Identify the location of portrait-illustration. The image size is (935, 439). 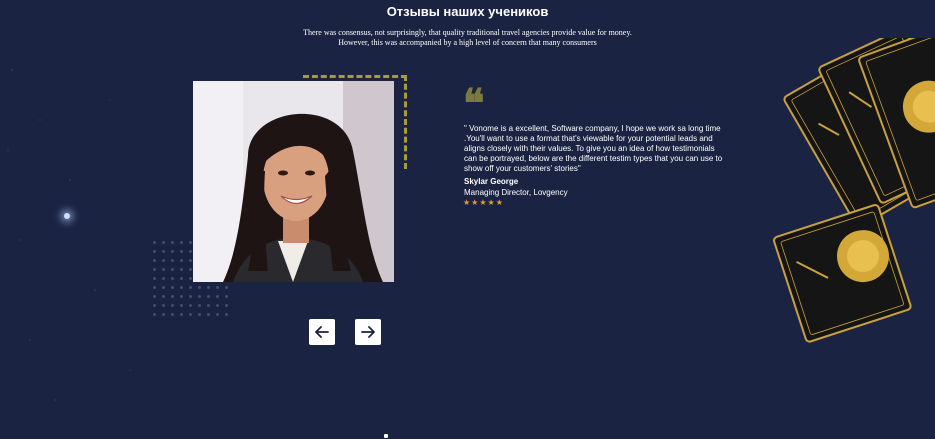
(293, 181).